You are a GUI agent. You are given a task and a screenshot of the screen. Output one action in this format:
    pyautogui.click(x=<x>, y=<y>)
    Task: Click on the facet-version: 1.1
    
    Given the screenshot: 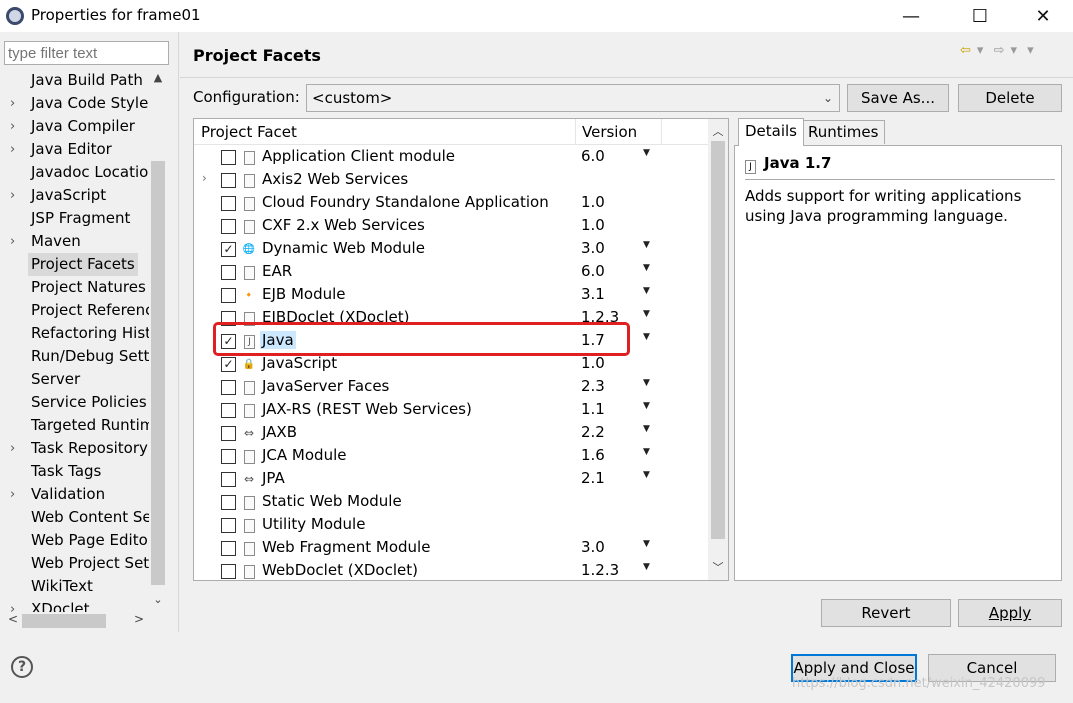 What is the action you would take?
    pyautogui.click(x=593, y=409)
    